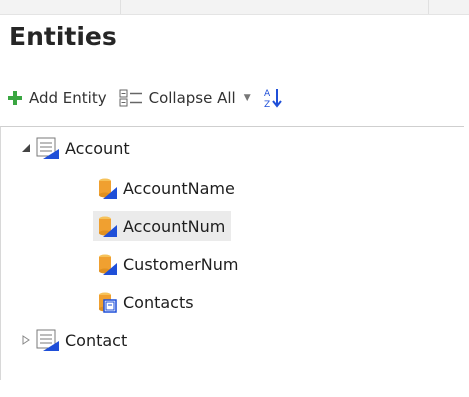  What do you see at coordinates (247, 98) in the screenshot?
I see `chevron-down-icon: ▼` at bounding box center [247, 98].